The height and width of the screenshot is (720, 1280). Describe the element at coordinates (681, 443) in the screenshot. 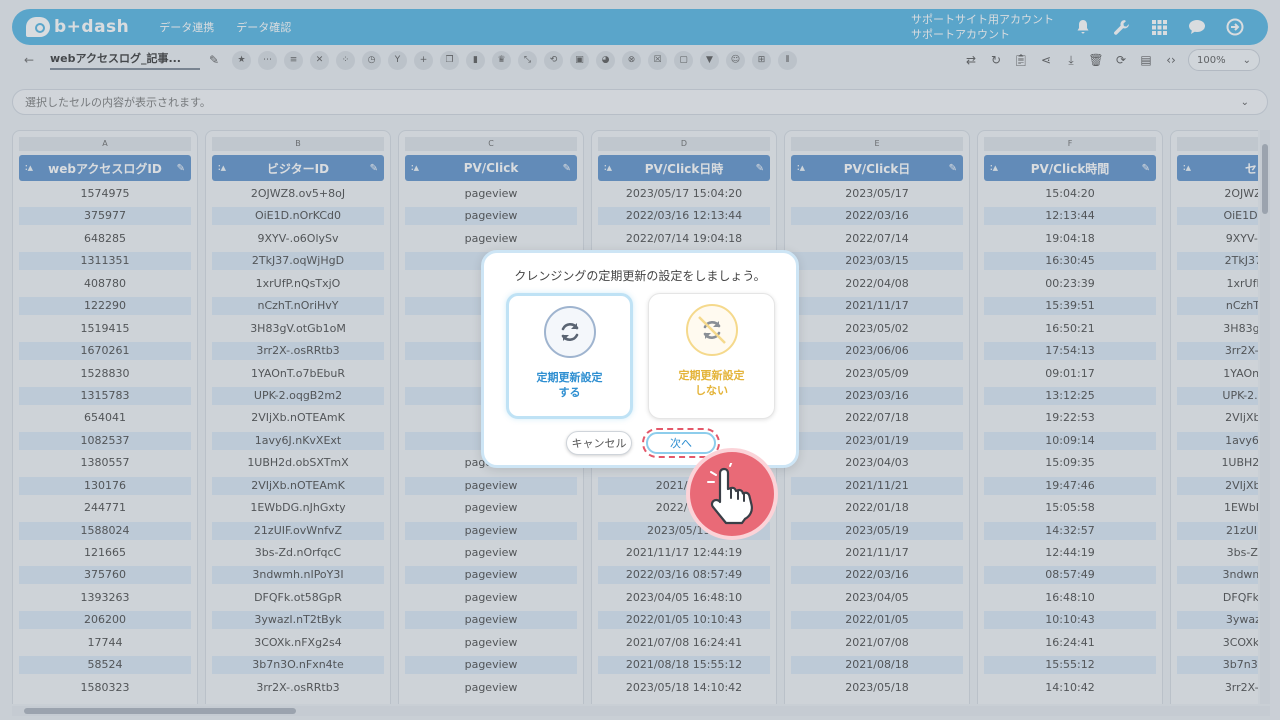

I see `next-button: 次へ` at that location.